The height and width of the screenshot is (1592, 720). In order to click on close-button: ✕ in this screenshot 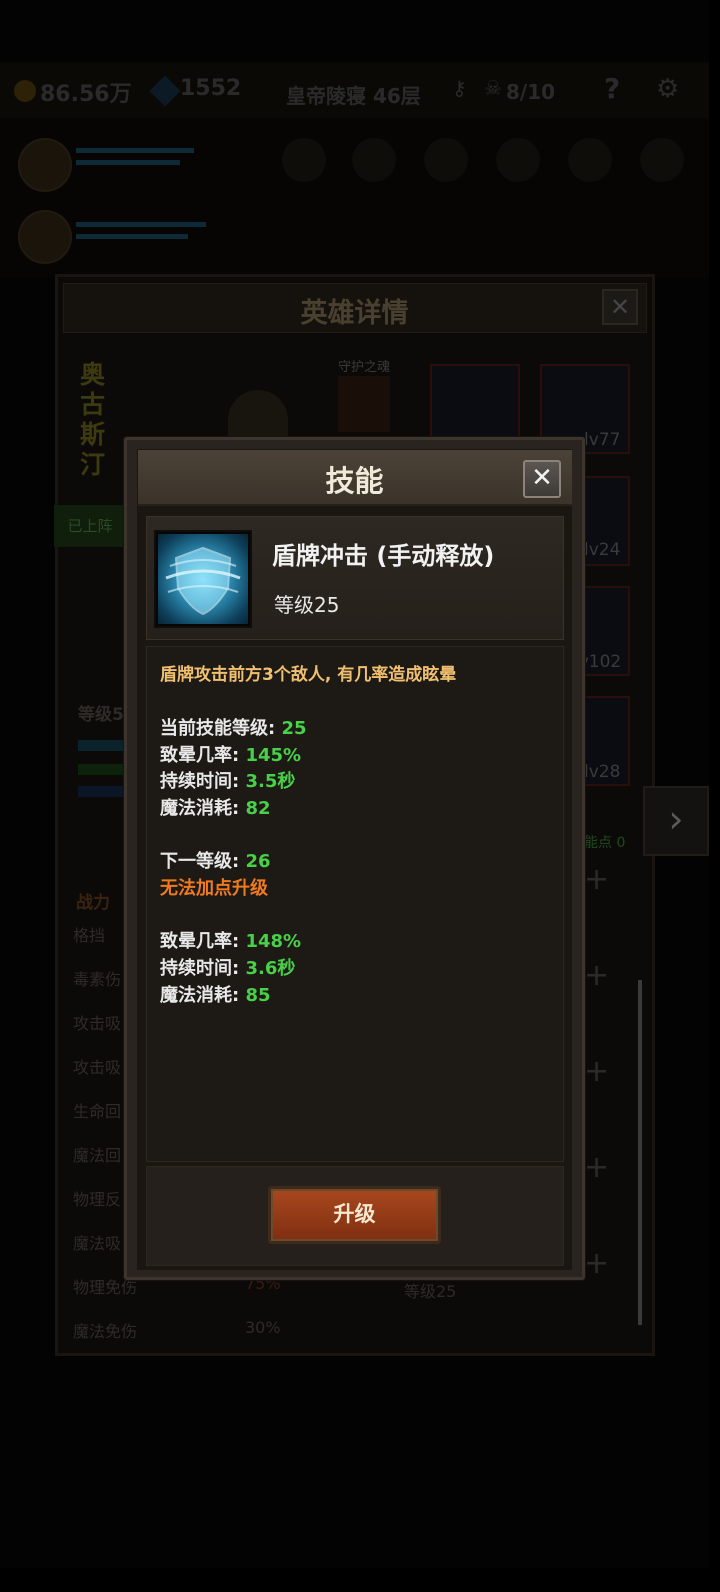, I will do `click(542, 479)`.